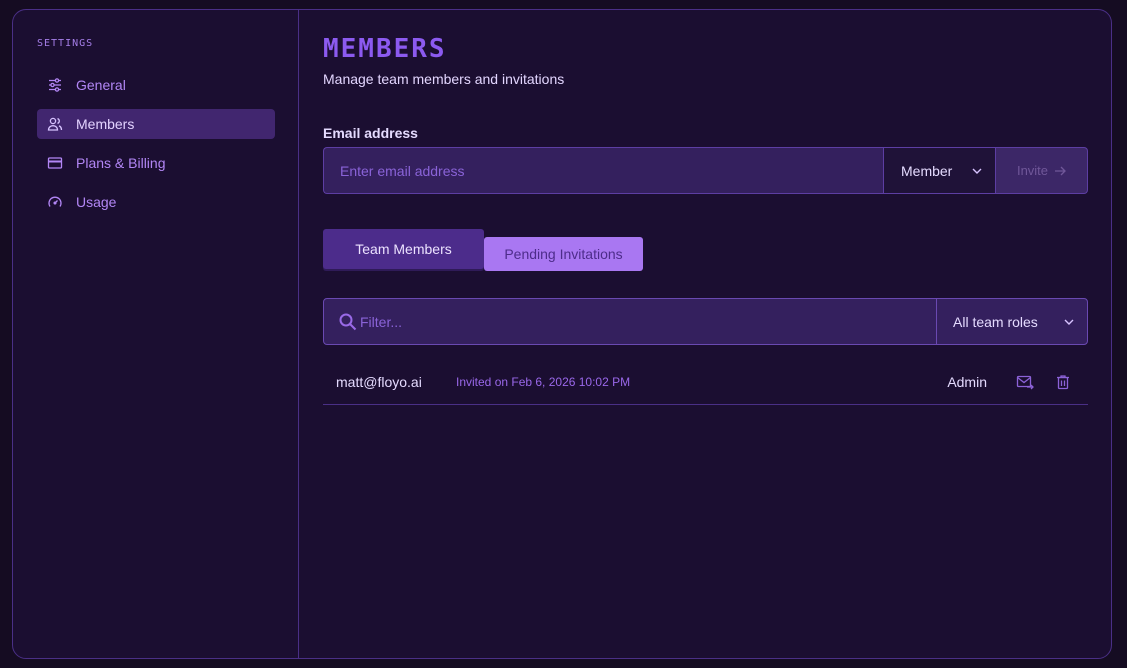 This screenshot has width=1127, height=668. Describe the element at coordinates (444, 79) in the screenshot. I see `page-subtitle: Manage team members and invitations` at that location.